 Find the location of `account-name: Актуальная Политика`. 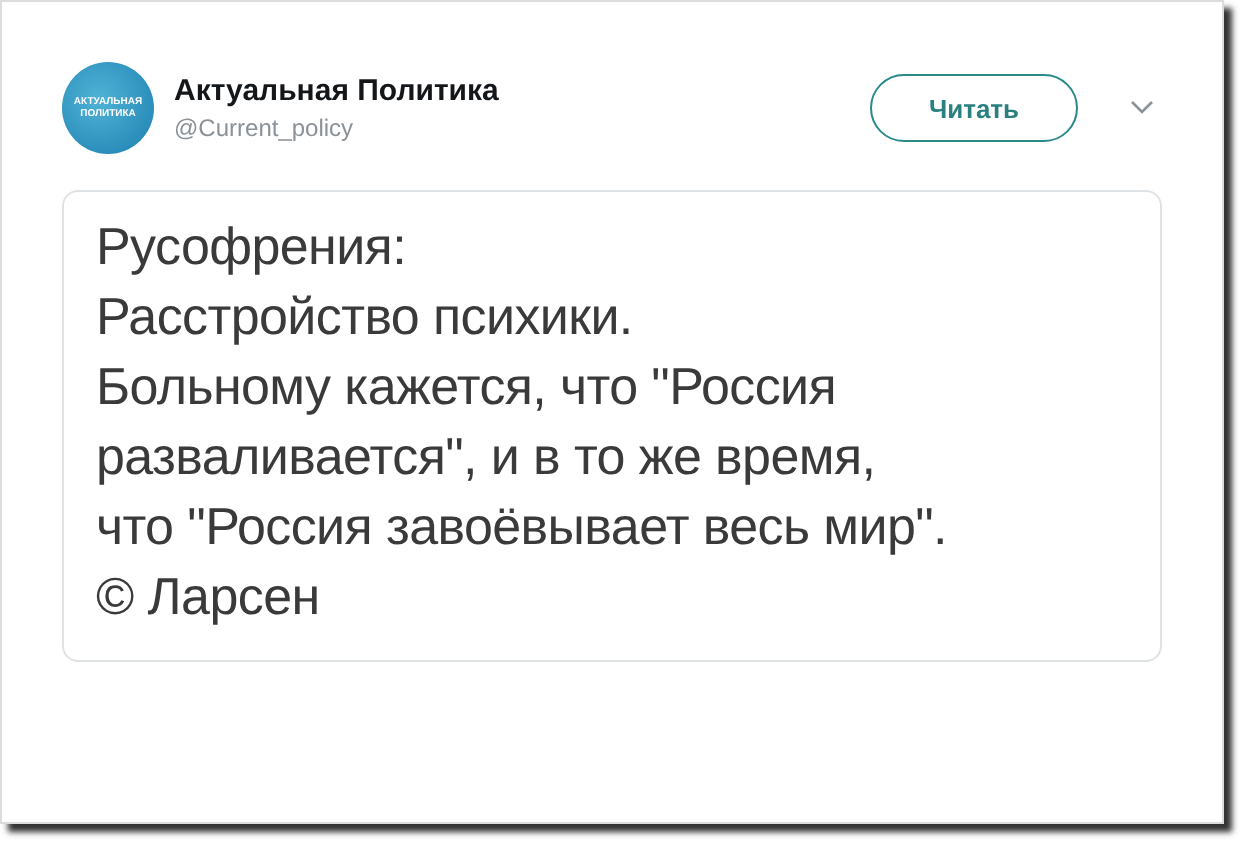

account-name: Актуальная Политика is located at coordinates (337, 91).